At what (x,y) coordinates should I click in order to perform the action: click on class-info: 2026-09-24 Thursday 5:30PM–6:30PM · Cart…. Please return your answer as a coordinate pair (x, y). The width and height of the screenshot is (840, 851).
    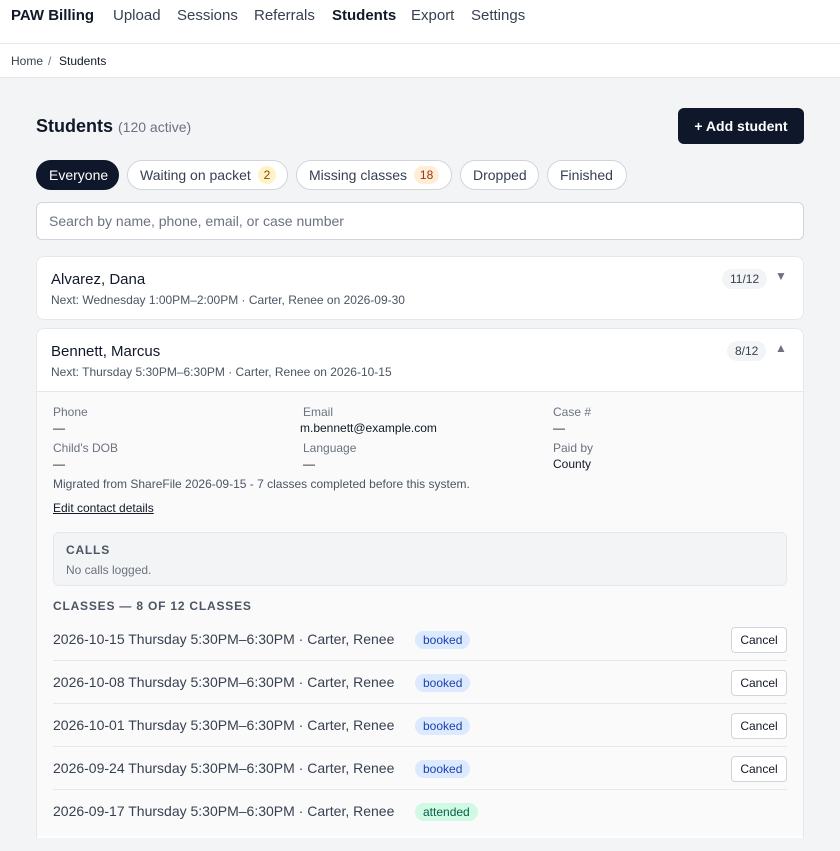
    Looking at the image, I should click on (224, 768).